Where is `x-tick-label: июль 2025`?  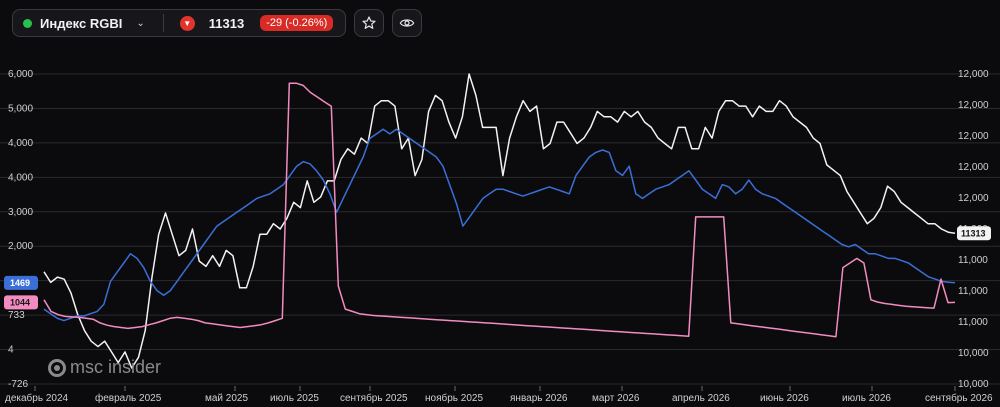
x-tick-label: июль 2025 is located at coordinates (294, 398).